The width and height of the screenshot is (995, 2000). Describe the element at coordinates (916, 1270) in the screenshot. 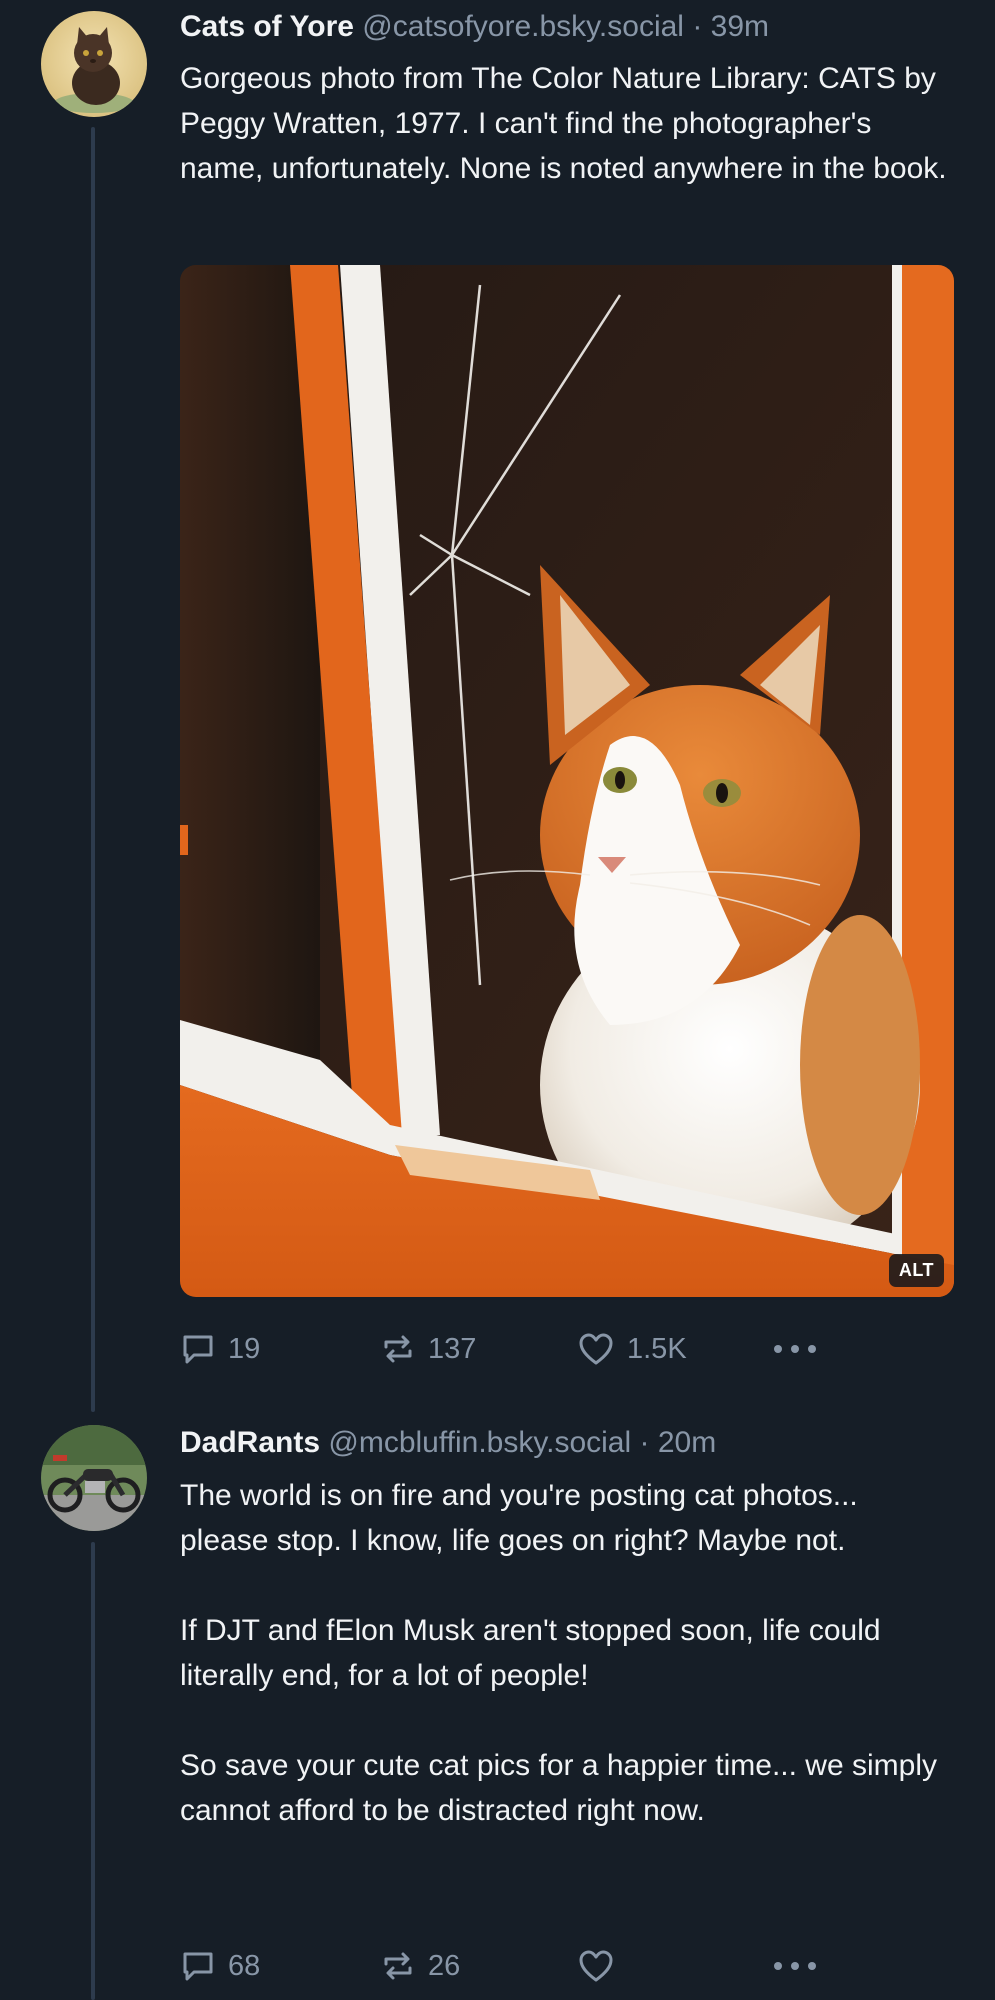

I see `alt-text-badge: ALT` at that location.